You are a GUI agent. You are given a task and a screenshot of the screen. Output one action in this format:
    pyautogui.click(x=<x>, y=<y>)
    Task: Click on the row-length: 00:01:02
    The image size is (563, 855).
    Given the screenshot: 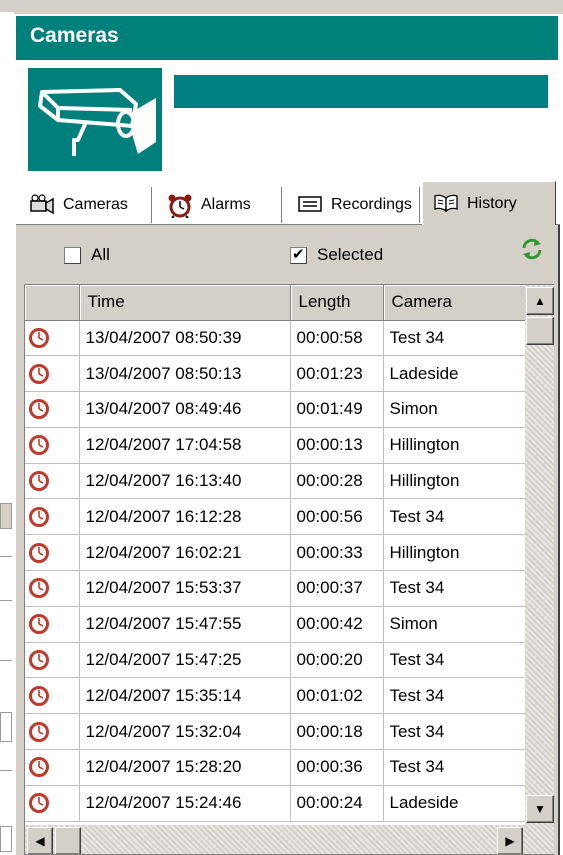 What is the action you would take?
    pyautogui.click(x=337, y=696)
    